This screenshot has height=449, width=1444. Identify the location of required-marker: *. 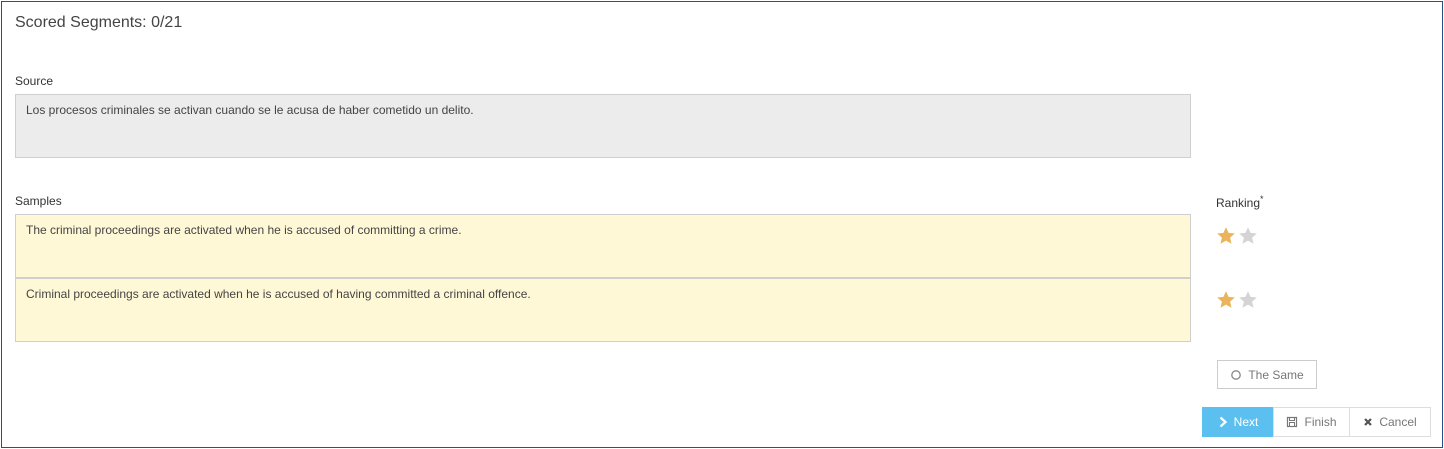
(1262, 199).